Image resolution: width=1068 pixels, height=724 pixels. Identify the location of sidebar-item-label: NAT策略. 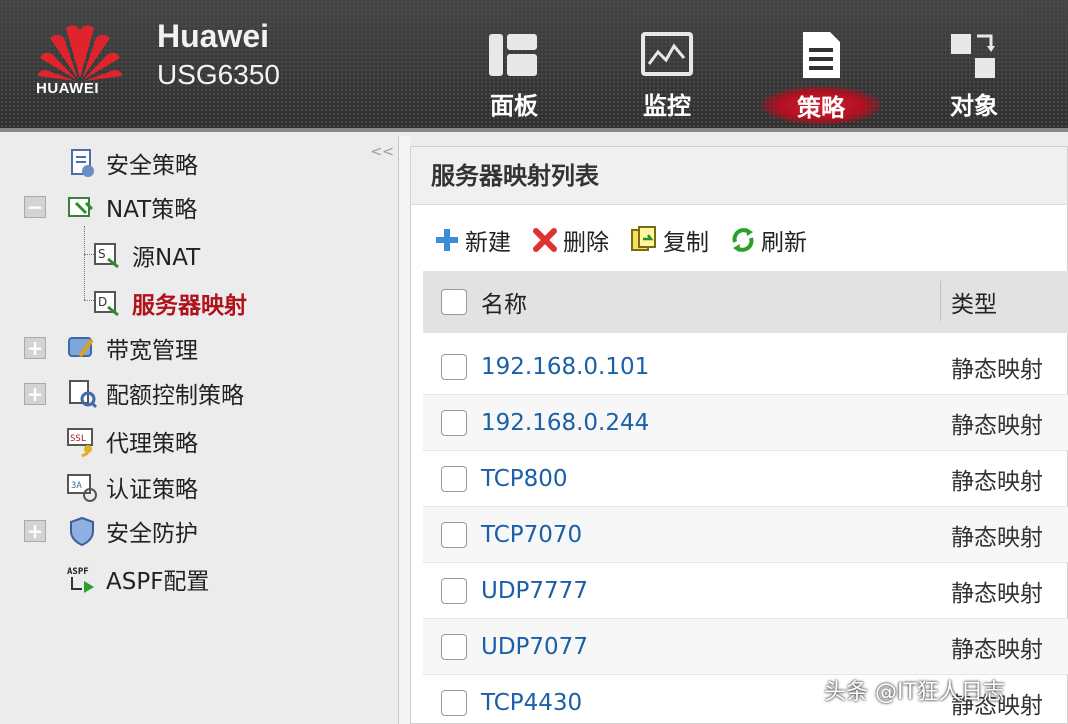
(152, 210).